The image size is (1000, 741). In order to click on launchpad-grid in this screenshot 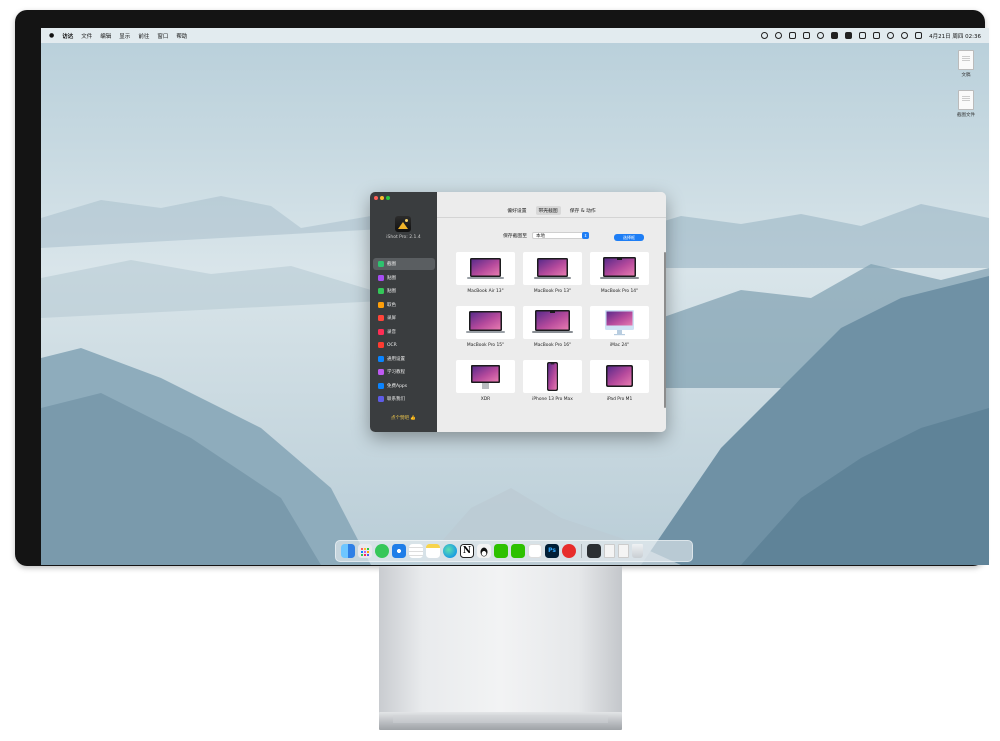, I will do `click(365, 552)`.